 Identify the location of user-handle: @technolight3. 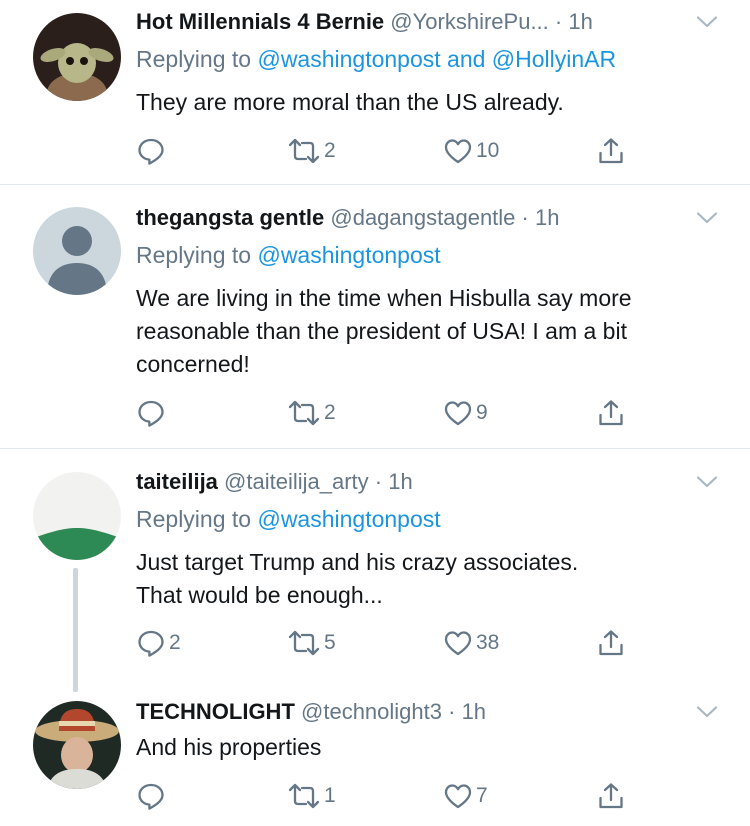
(371, 711).